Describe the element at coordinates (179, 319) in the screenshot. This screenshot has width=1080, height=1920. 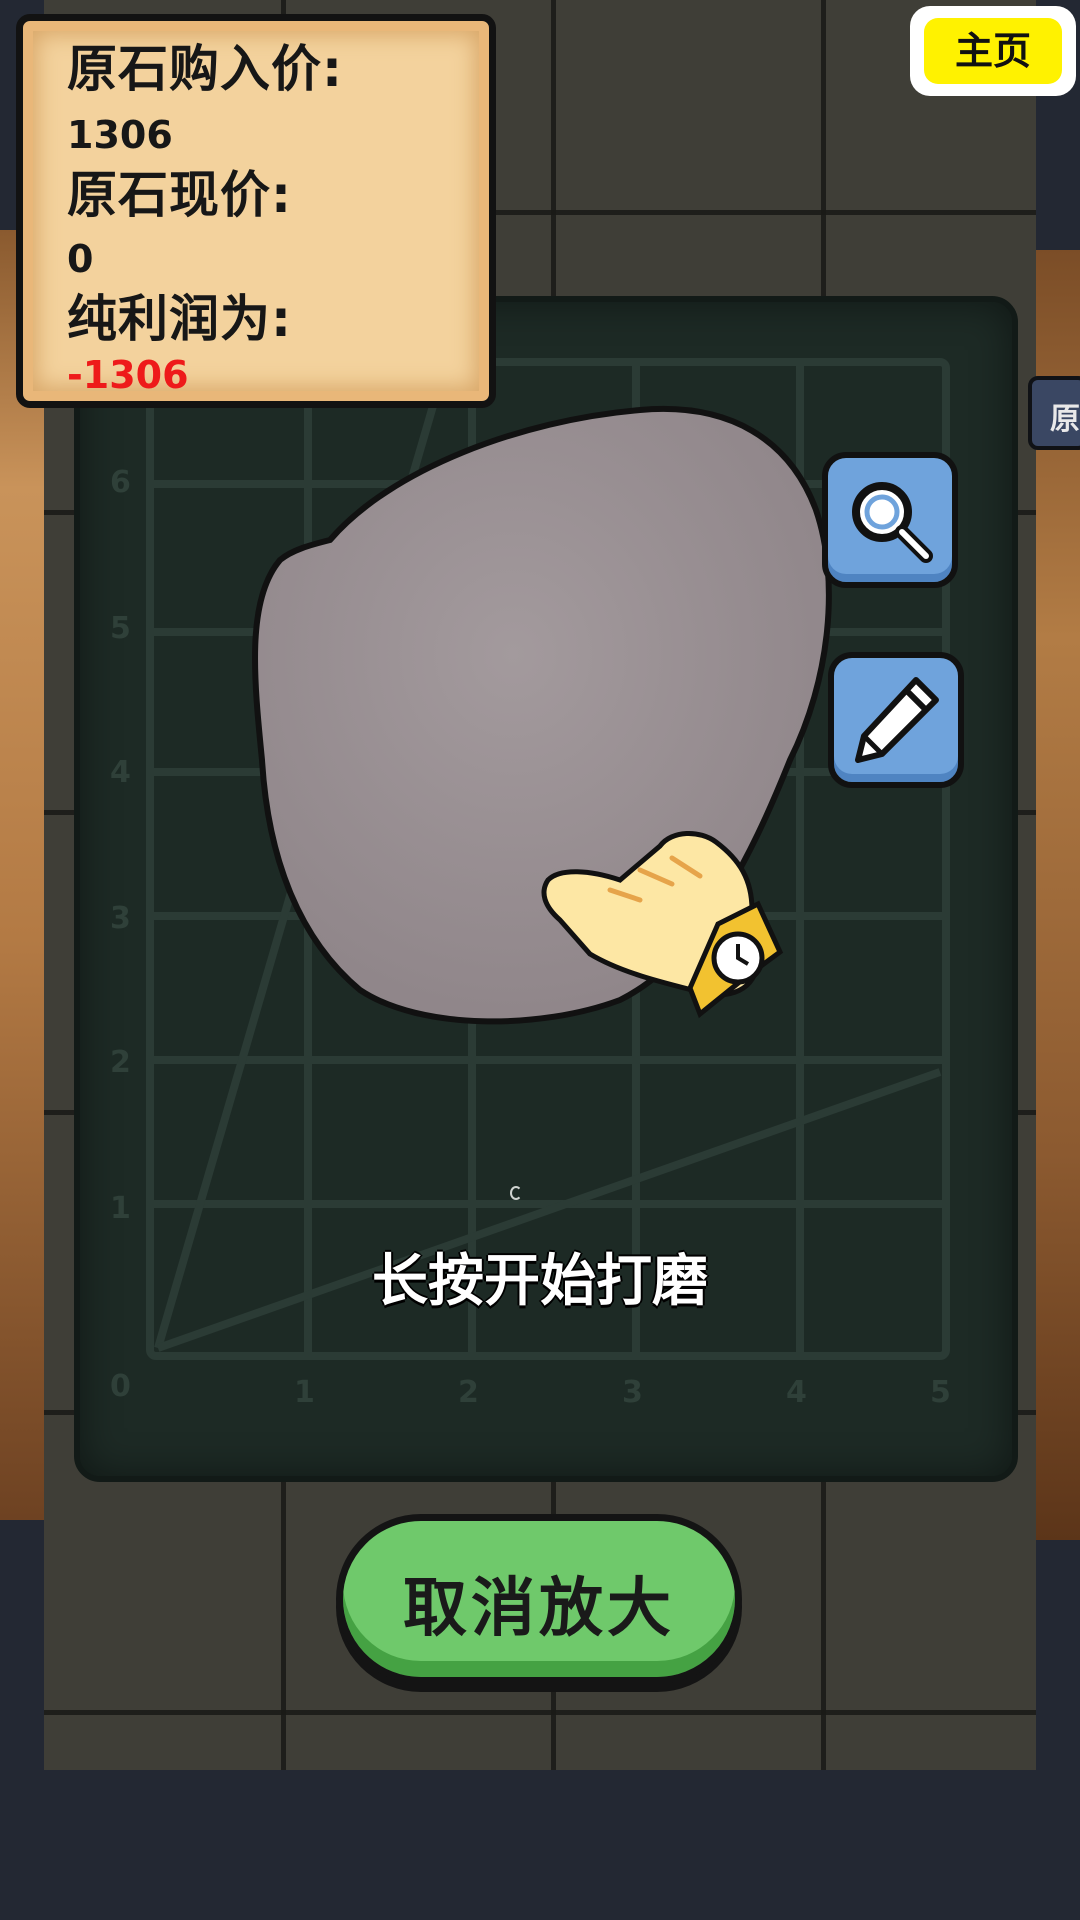
I see `profit-label: 纯利润为:` at that location.